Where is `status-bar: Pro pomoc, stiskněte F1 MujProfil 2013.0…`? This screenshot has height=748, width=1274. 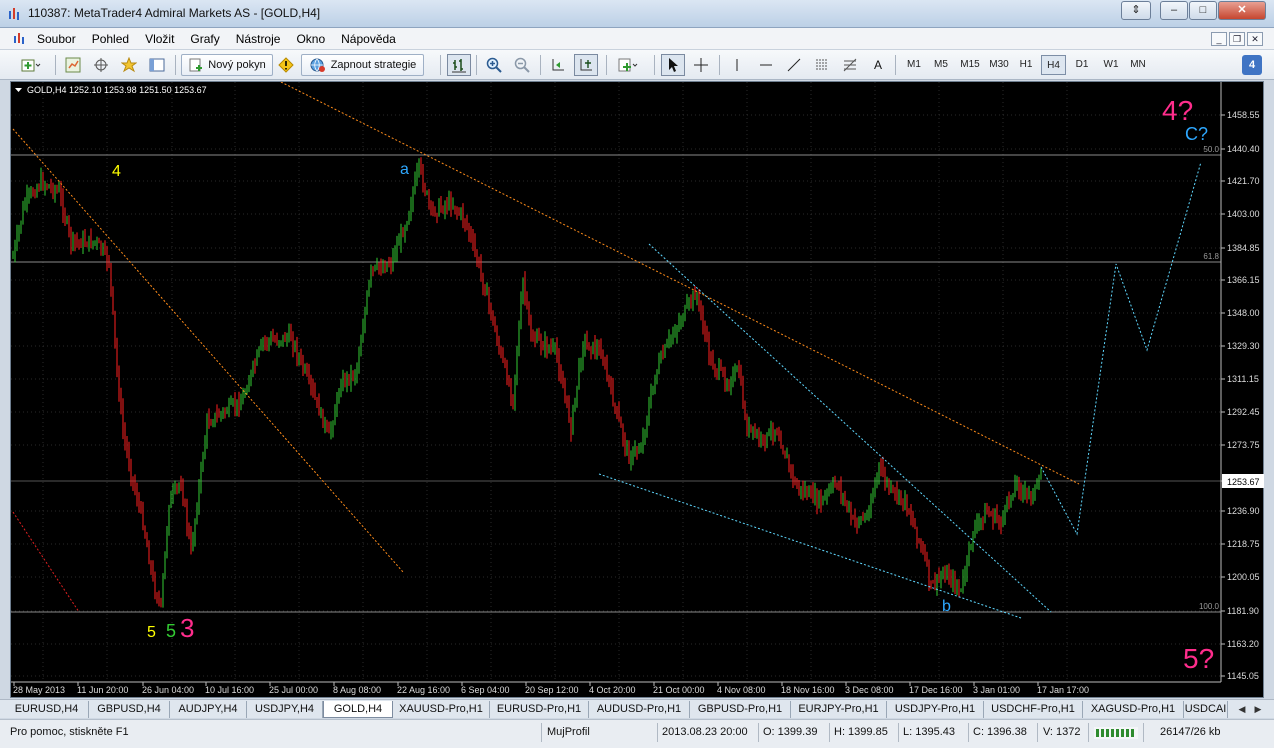
status-bar: Pro pomoc, stiskněte F1 MujProfil 2013.0… is located at coordinates (637, 733).